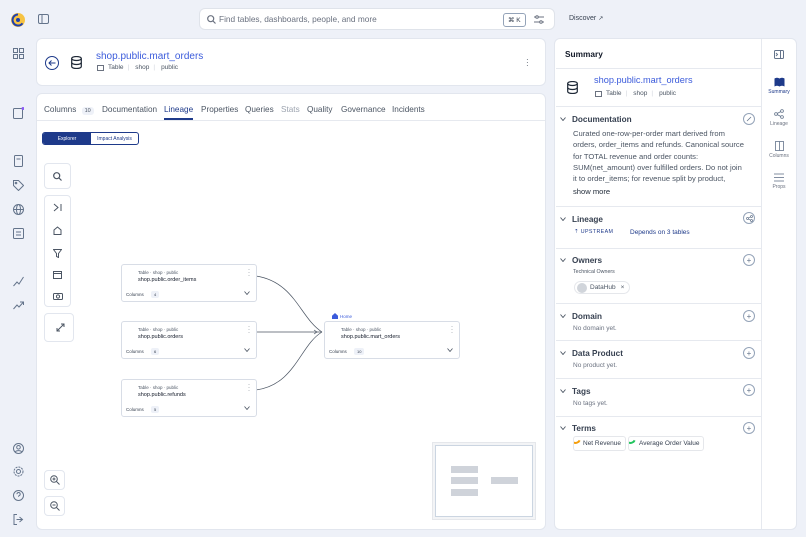  What do you see at coordinates (749, 119) in the screenshot?
I see `edit-icon` at bounding box center [749, 119].